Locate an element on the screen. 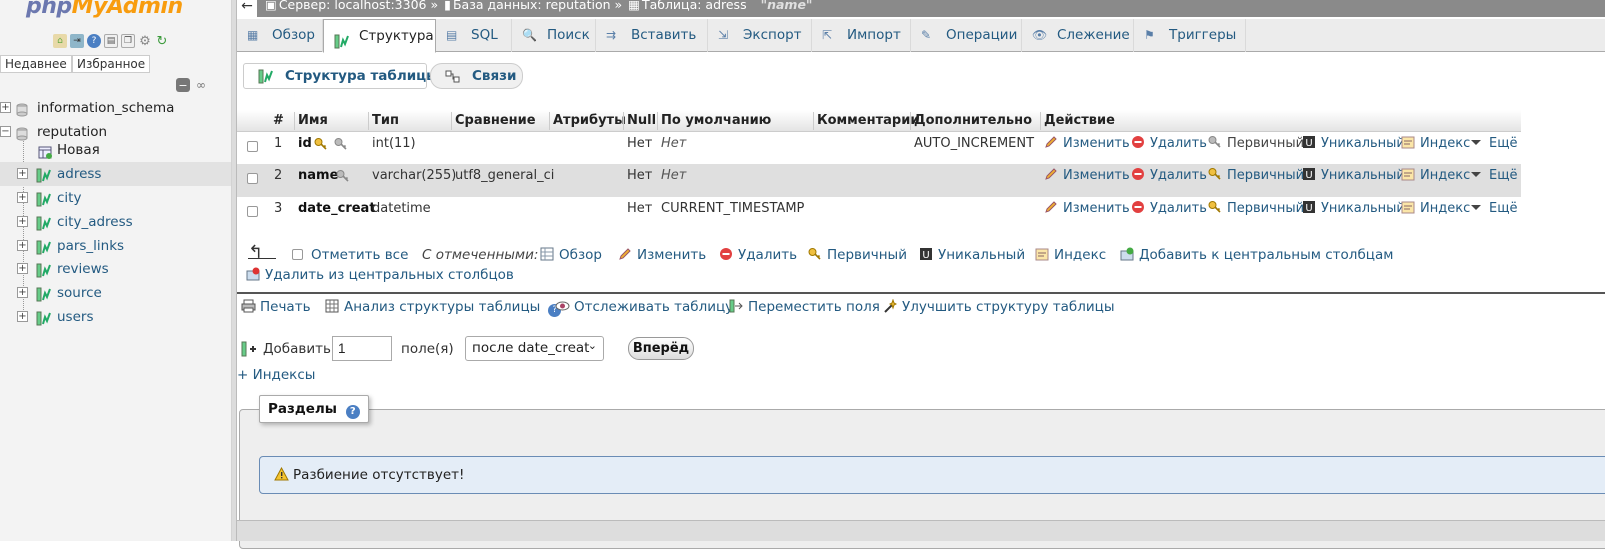  column-header: По умолчанию is located at coordinates (716, 121).